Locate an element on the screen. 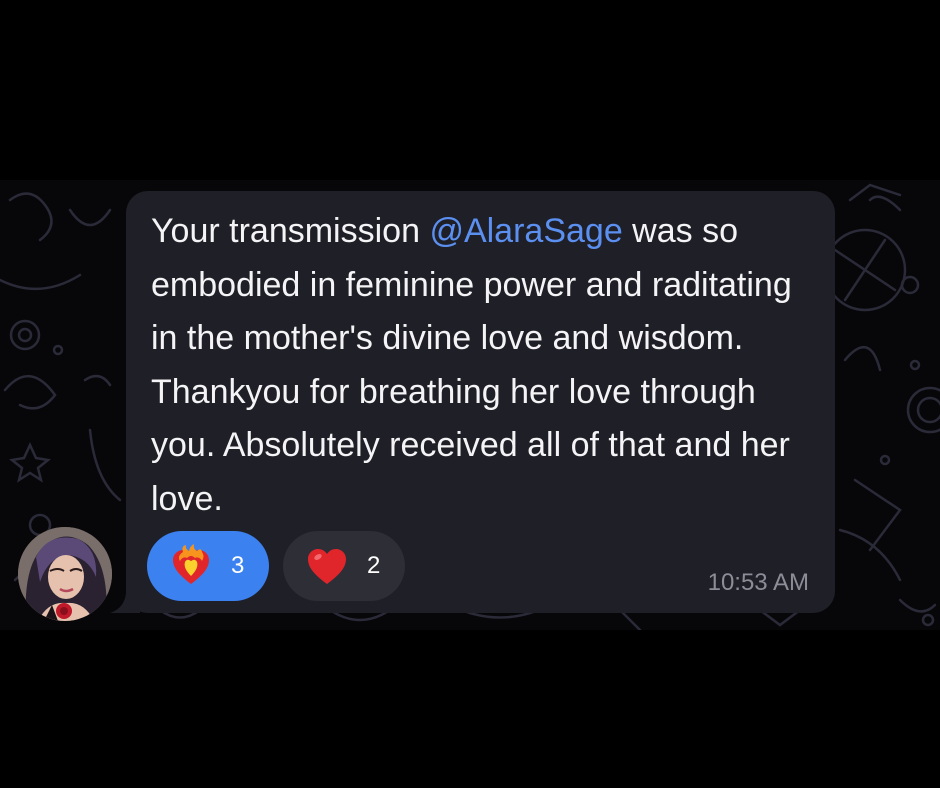  avatar is located at coordinates (65, 574).